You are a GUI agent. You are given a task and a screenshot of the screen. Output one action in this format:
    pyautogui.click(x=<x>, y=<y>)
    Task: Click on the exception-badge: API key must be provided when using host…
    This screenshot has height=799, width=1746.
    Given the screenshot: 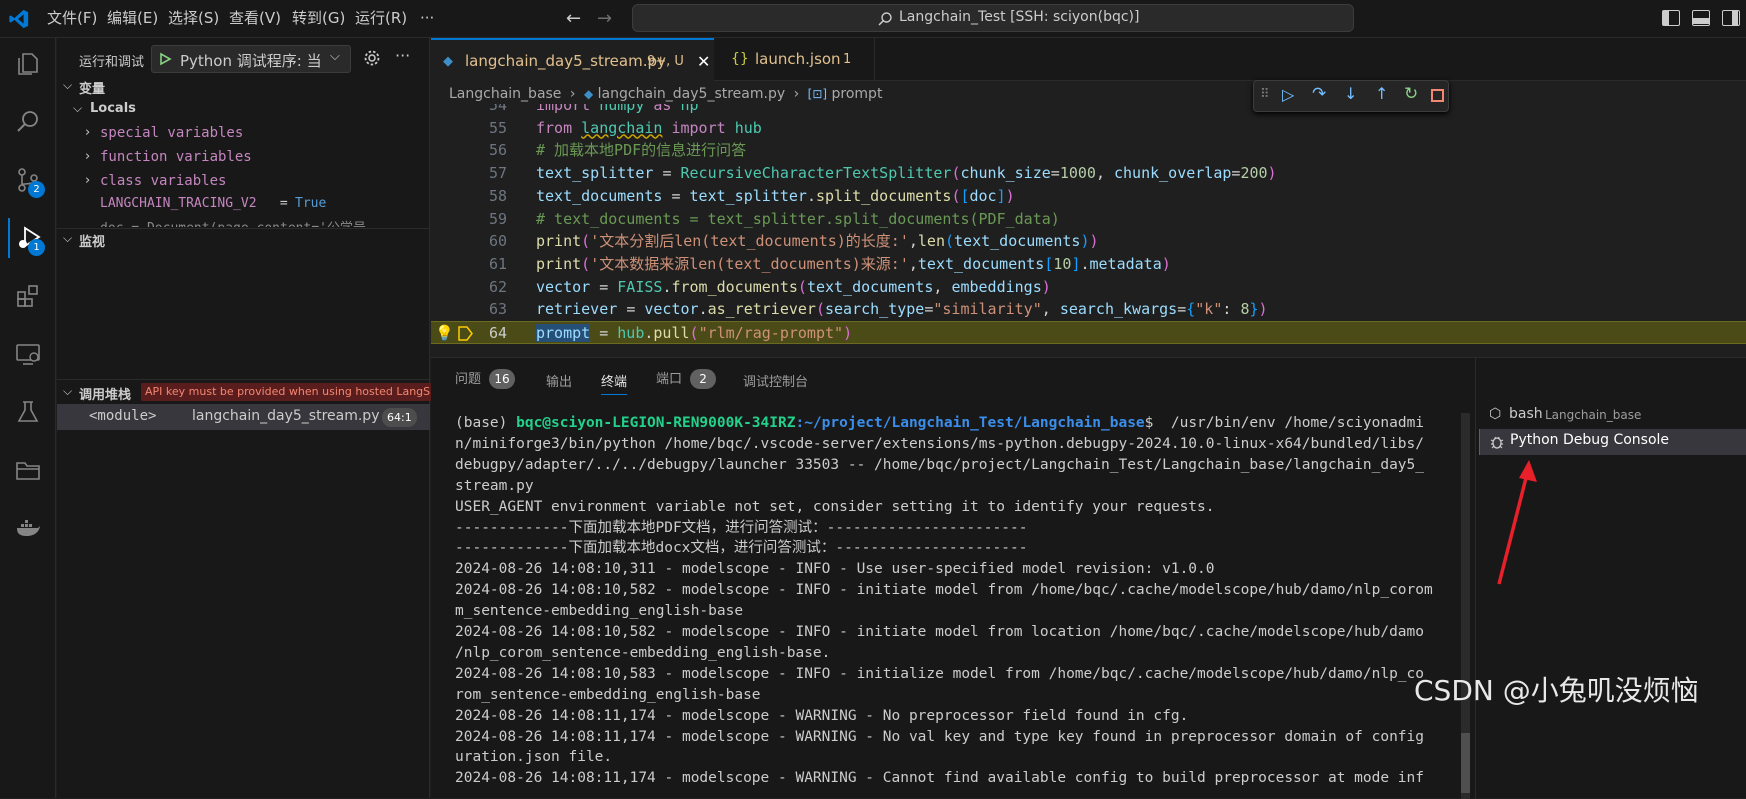 What is the action you would take?
    pyautogui.click(x=300, y=392)
    